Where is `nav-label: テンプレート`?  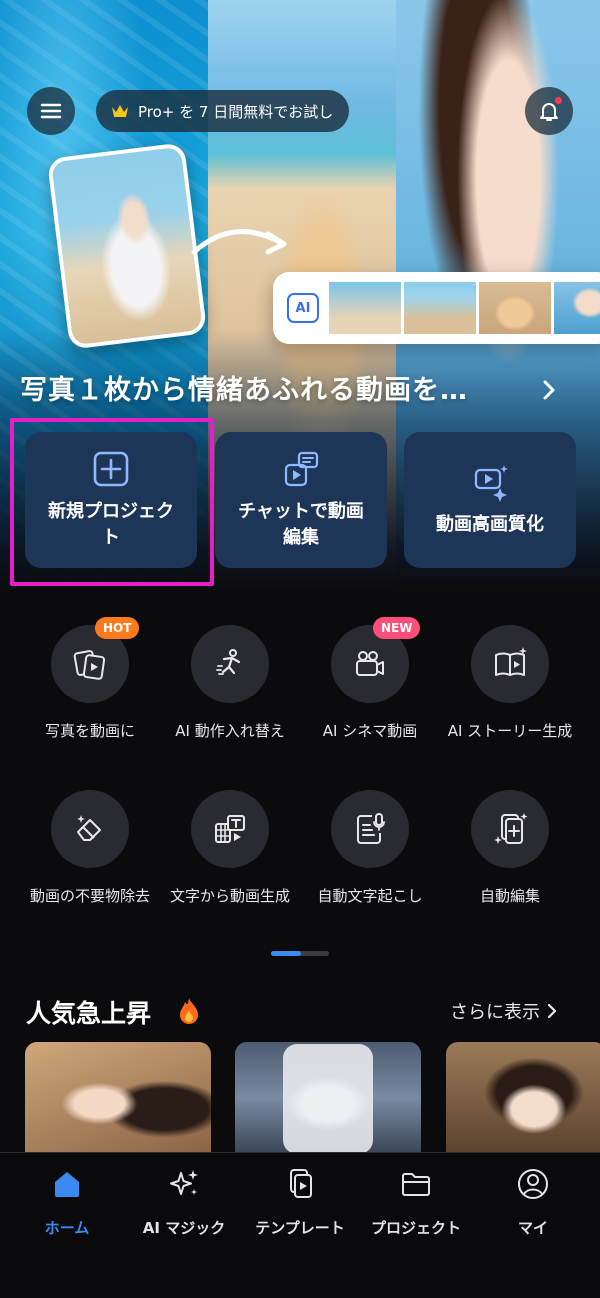
nav-label: テンプレート is located at coordinates (300, 1228).